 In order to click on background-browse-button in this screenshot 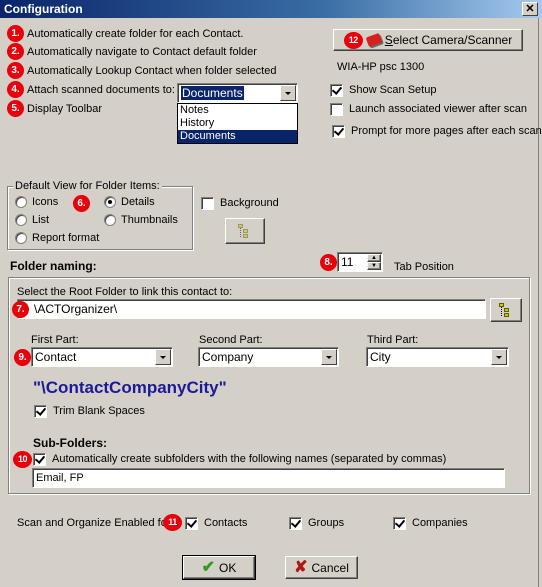, I will do `click(245, 231)`.